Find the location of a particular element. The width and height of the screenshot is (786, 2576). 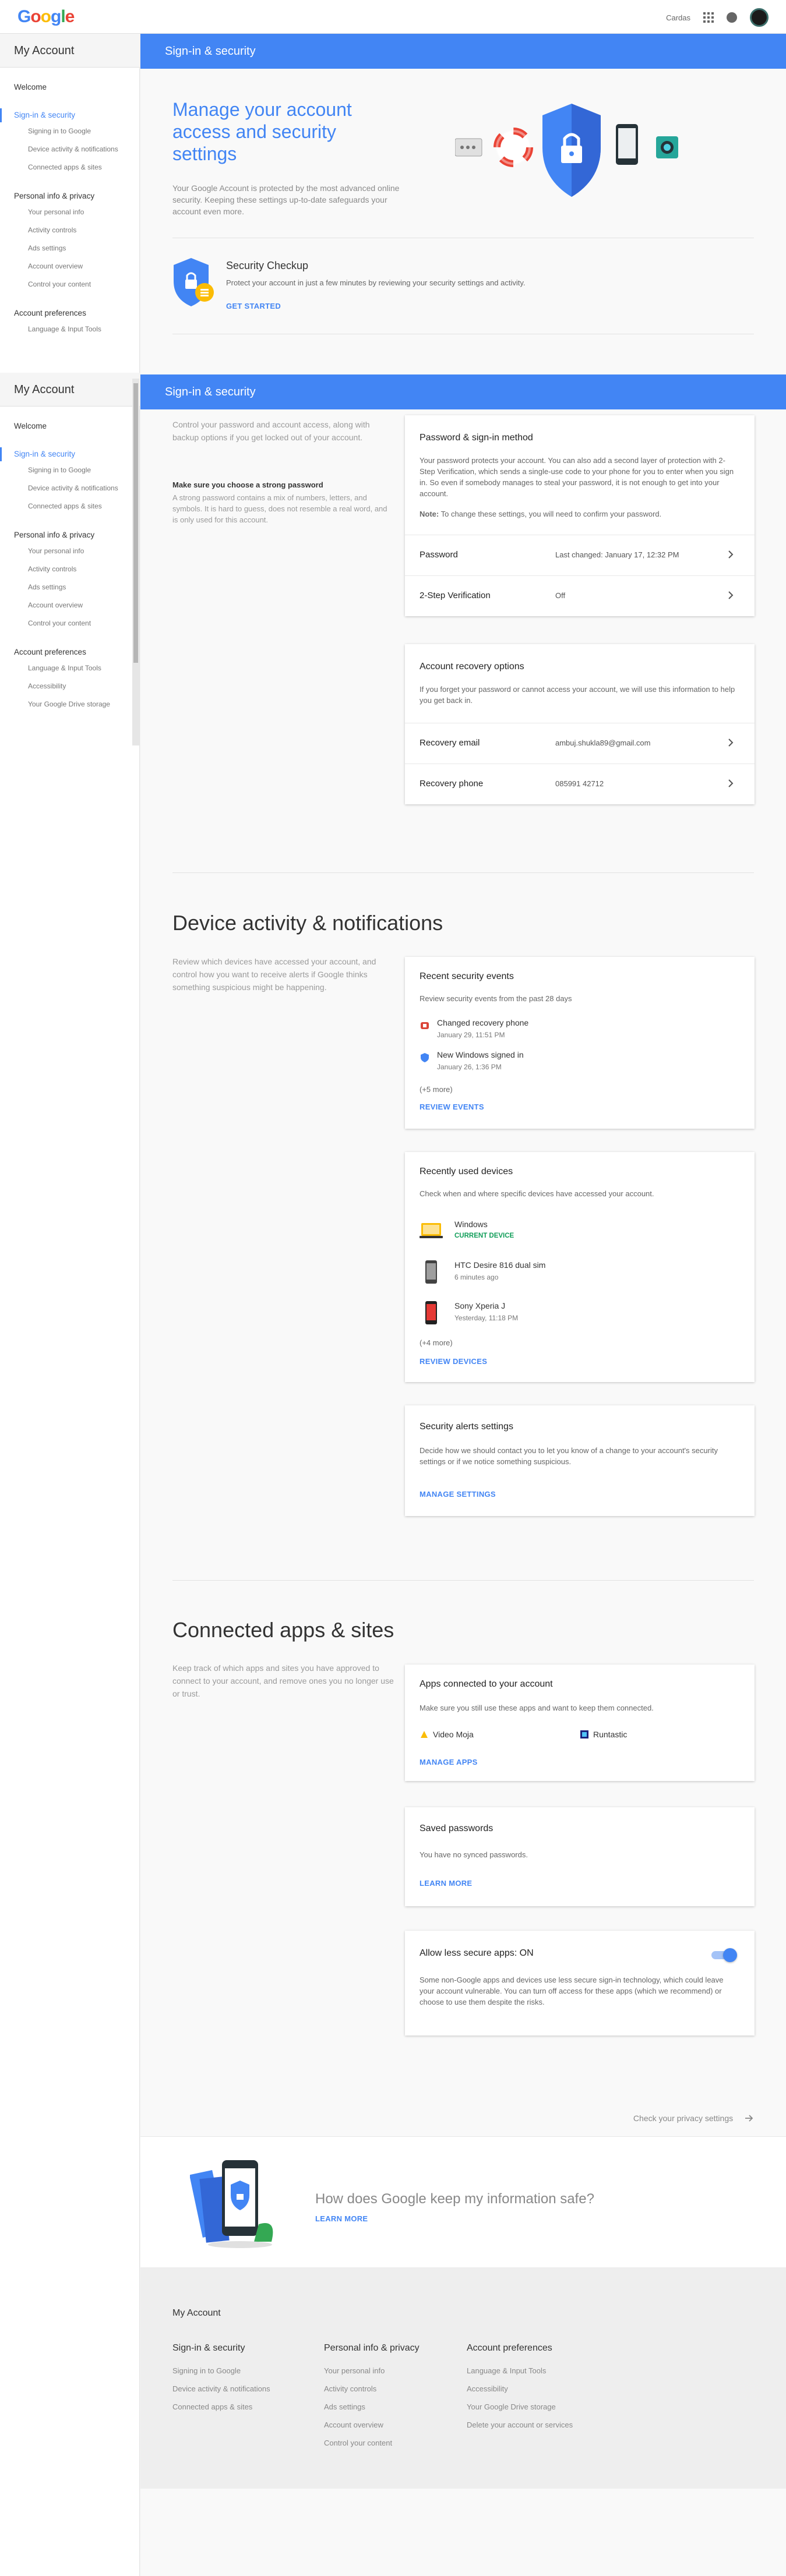

footer-link: Accessibility is located at coordinates (534, 2389).